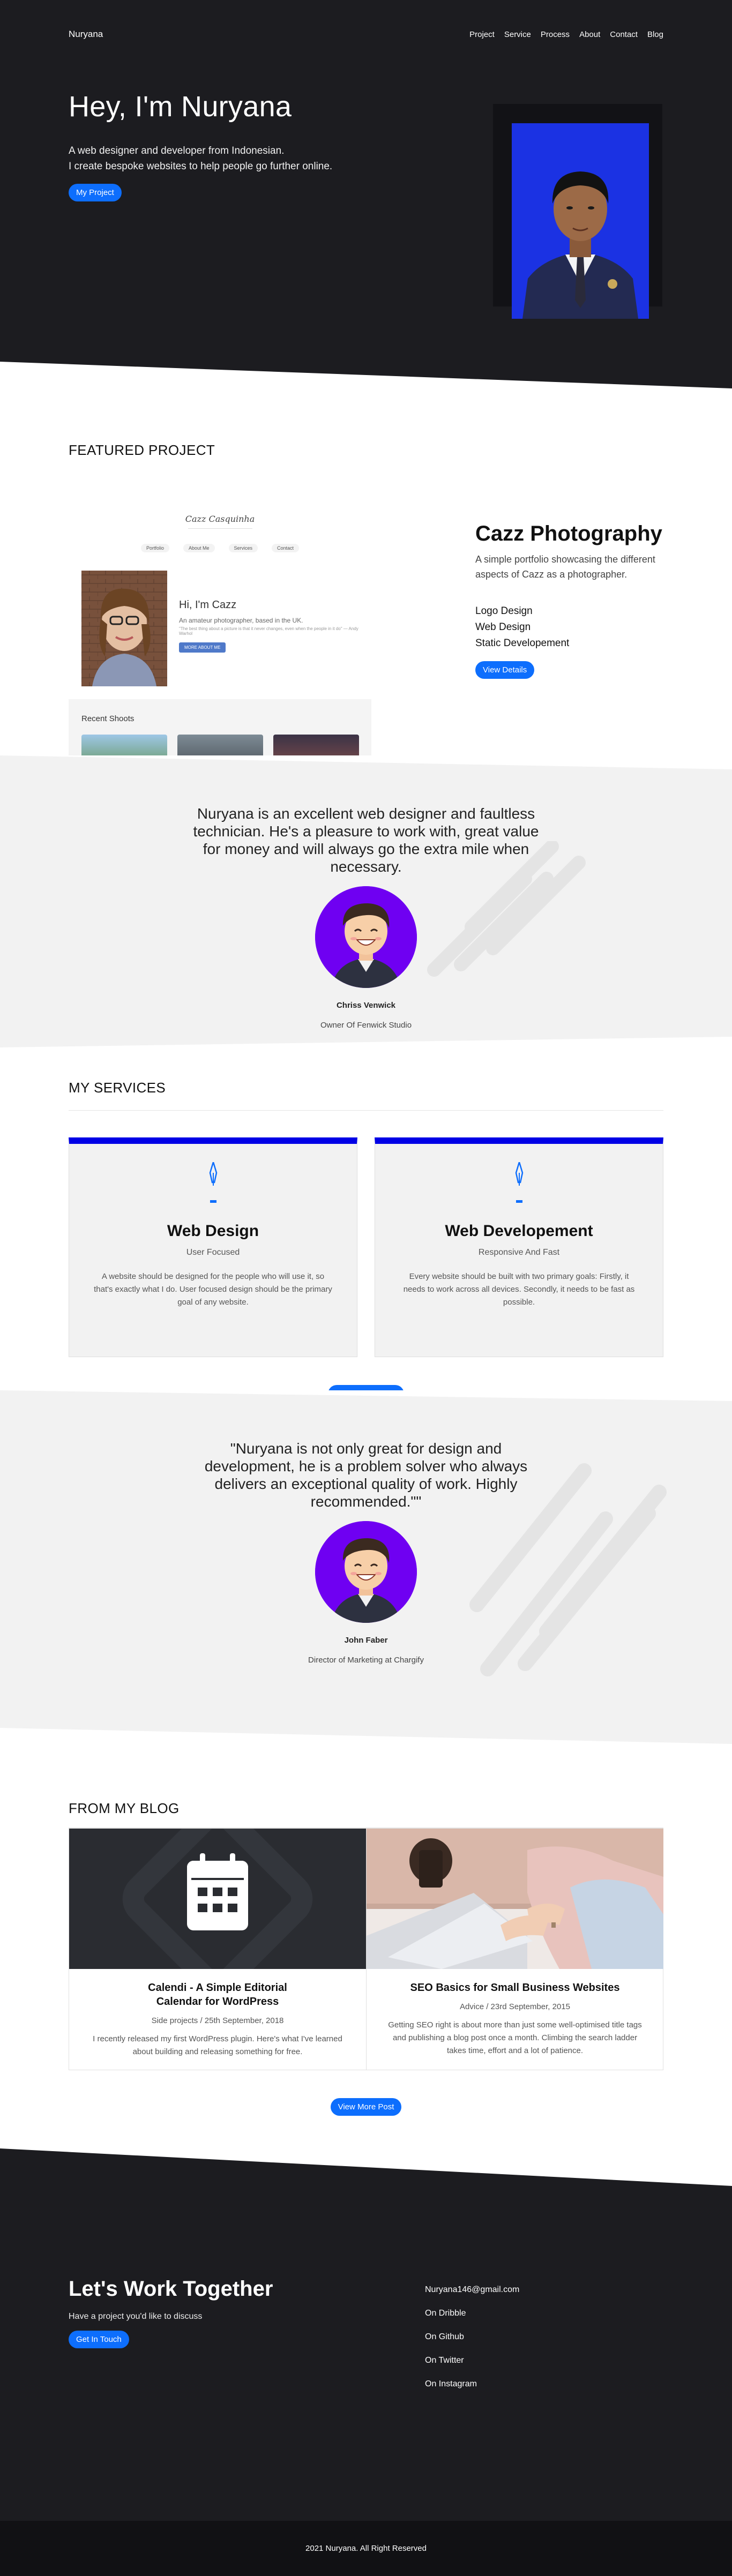 Image resolution: width=732 pixels, height=2576 pixels. Describe the element at coordinates (472, 2289) in the screenshot. I see `email-link: Nuryana146@gmail.com` at that location.